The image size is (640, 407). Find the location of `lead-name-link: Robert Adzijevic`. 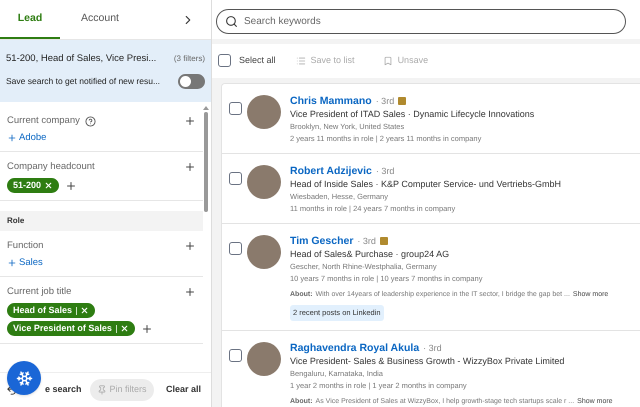

lead-name-link: Robert Adzijevic is located at coordinates (331, 171).